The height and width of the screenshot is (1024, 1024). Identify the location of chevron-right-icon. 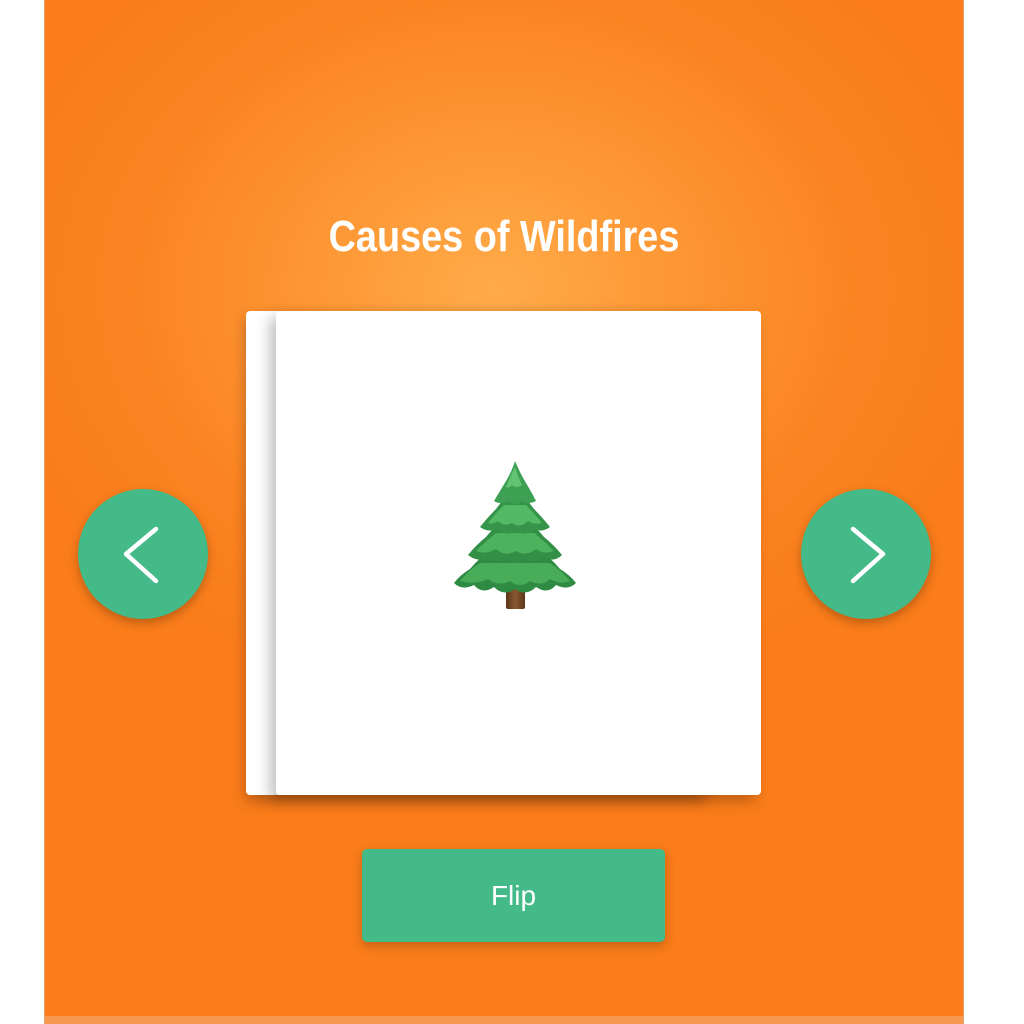
(868, 555).